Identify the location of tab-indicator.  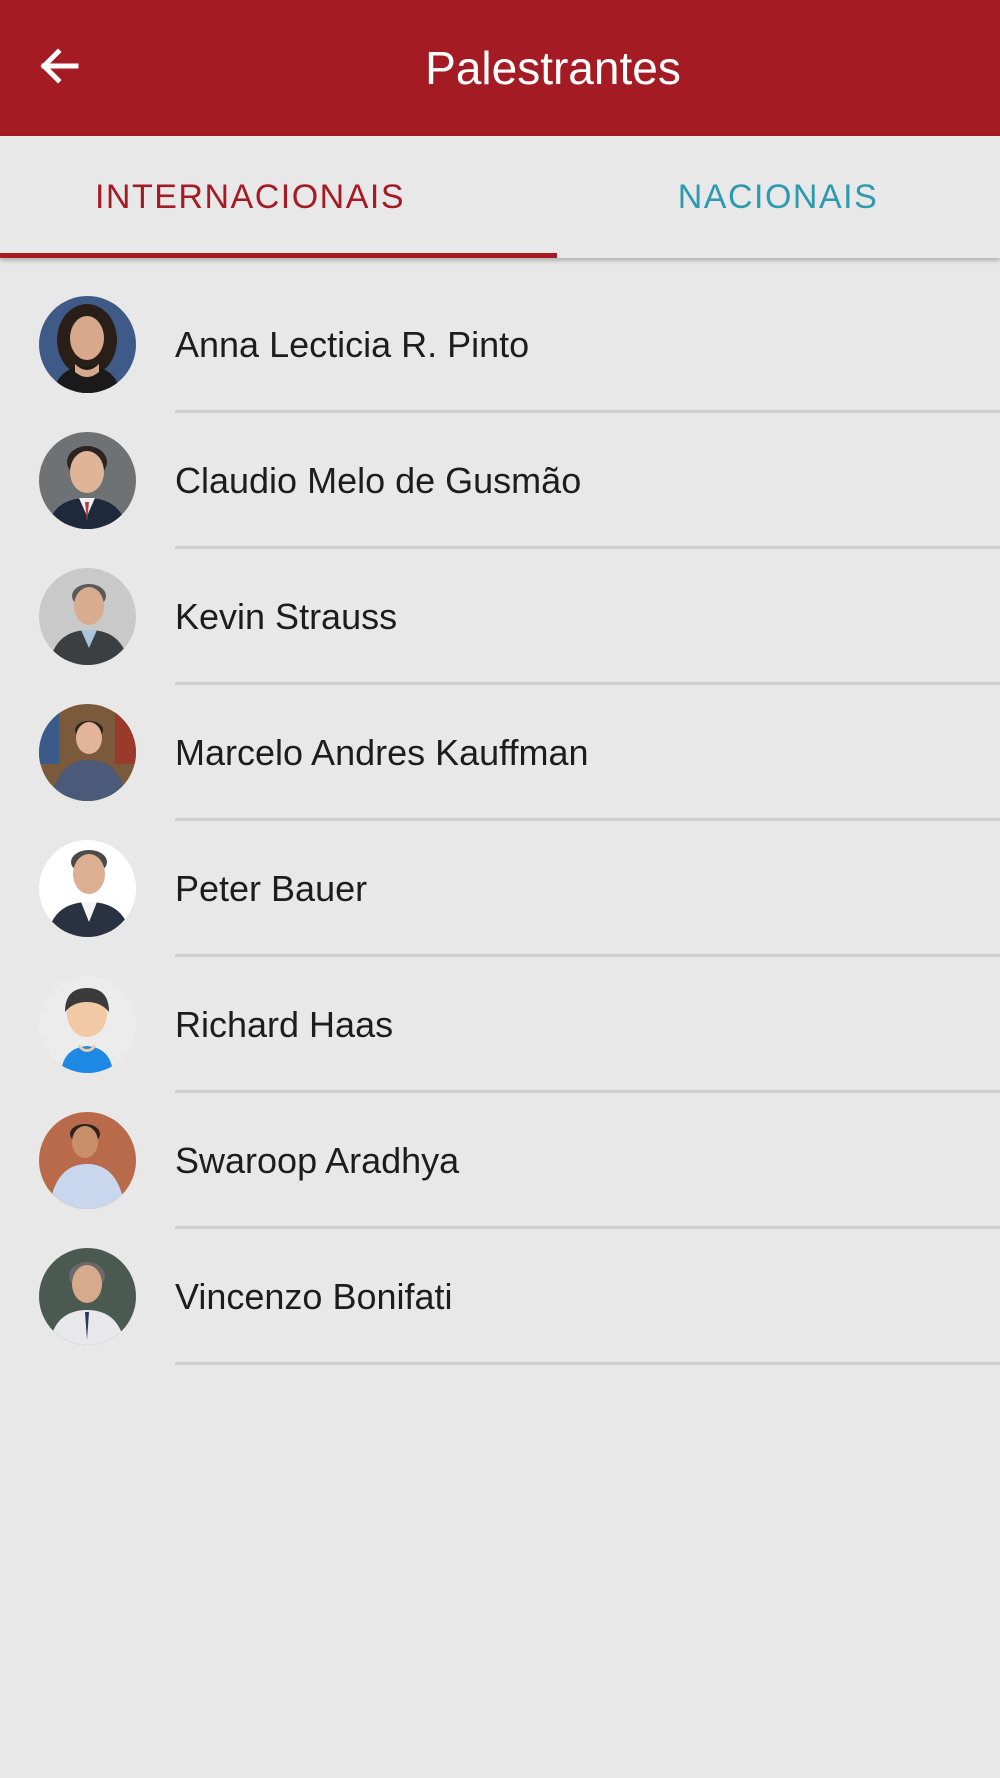
(278, 255).